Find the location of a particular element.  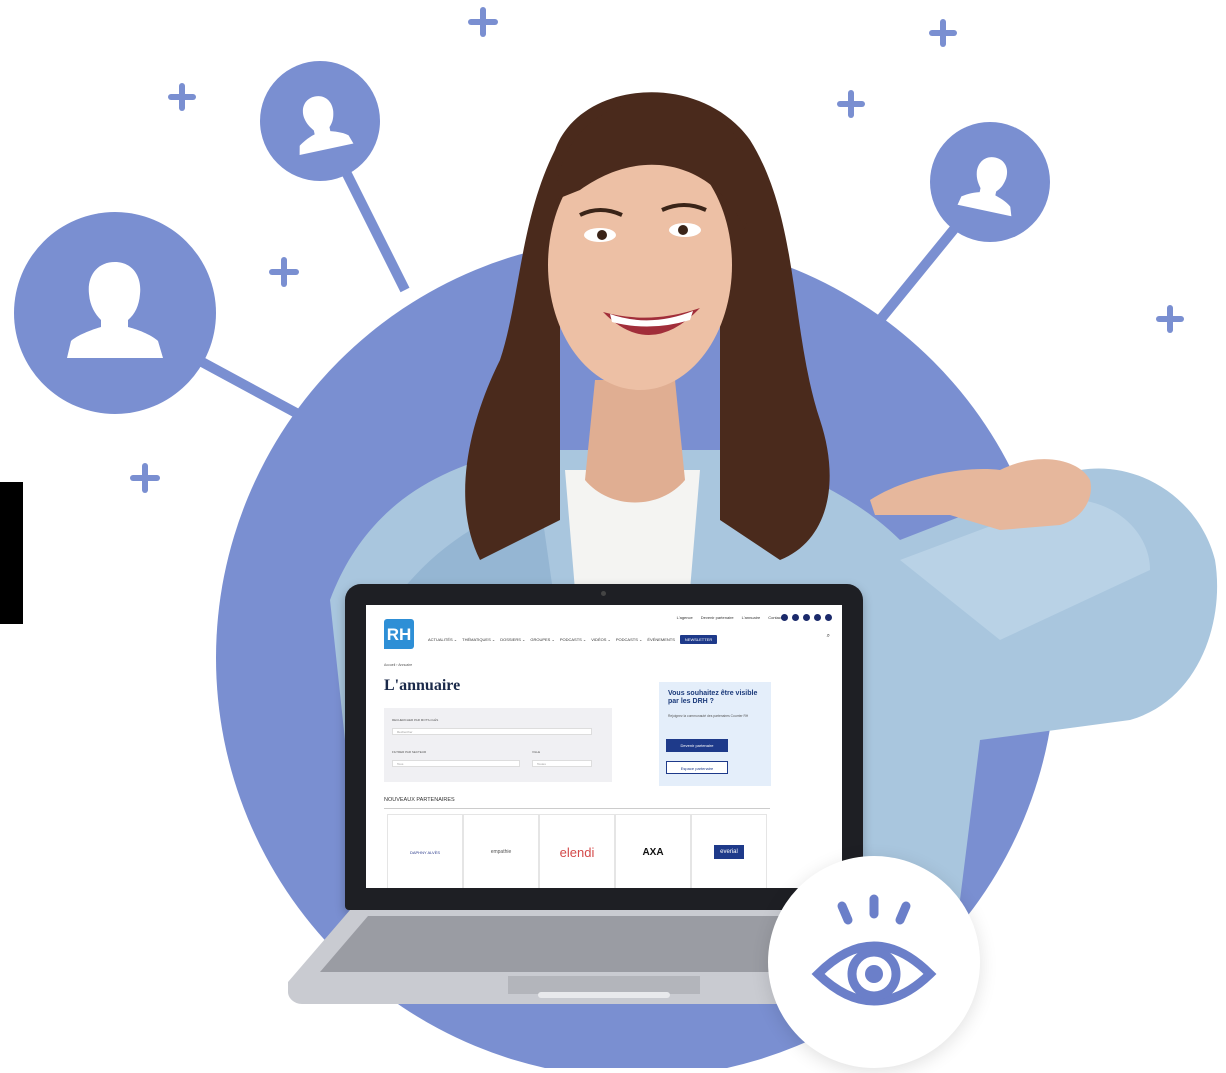

utility-link: Devenir partenaire is located at coordinates (717, 617).